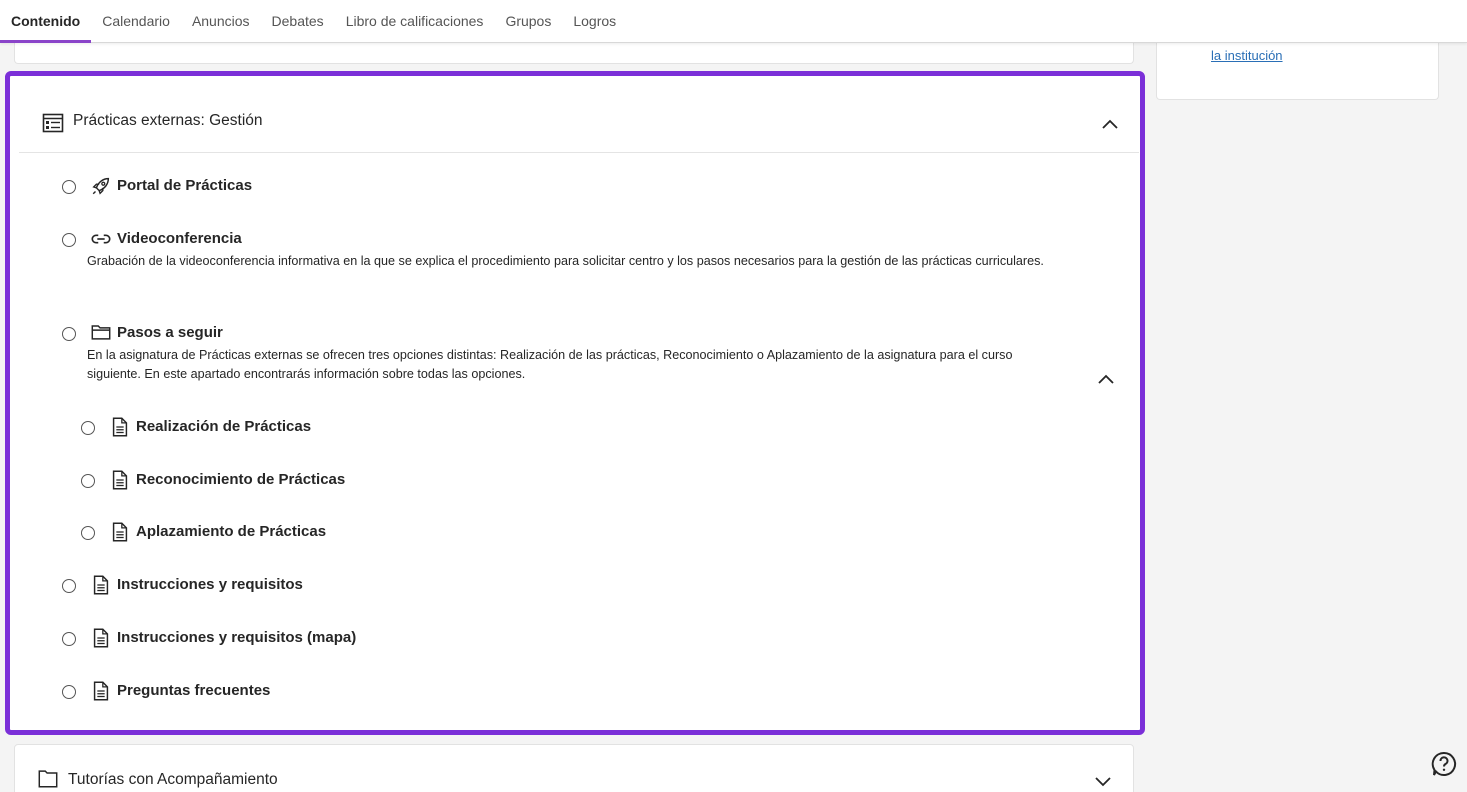 This screenshot has height=792, width=1467. Describe the element at coordinates (574, 52) in the screenshot. I see `previous-module-card` at that location.